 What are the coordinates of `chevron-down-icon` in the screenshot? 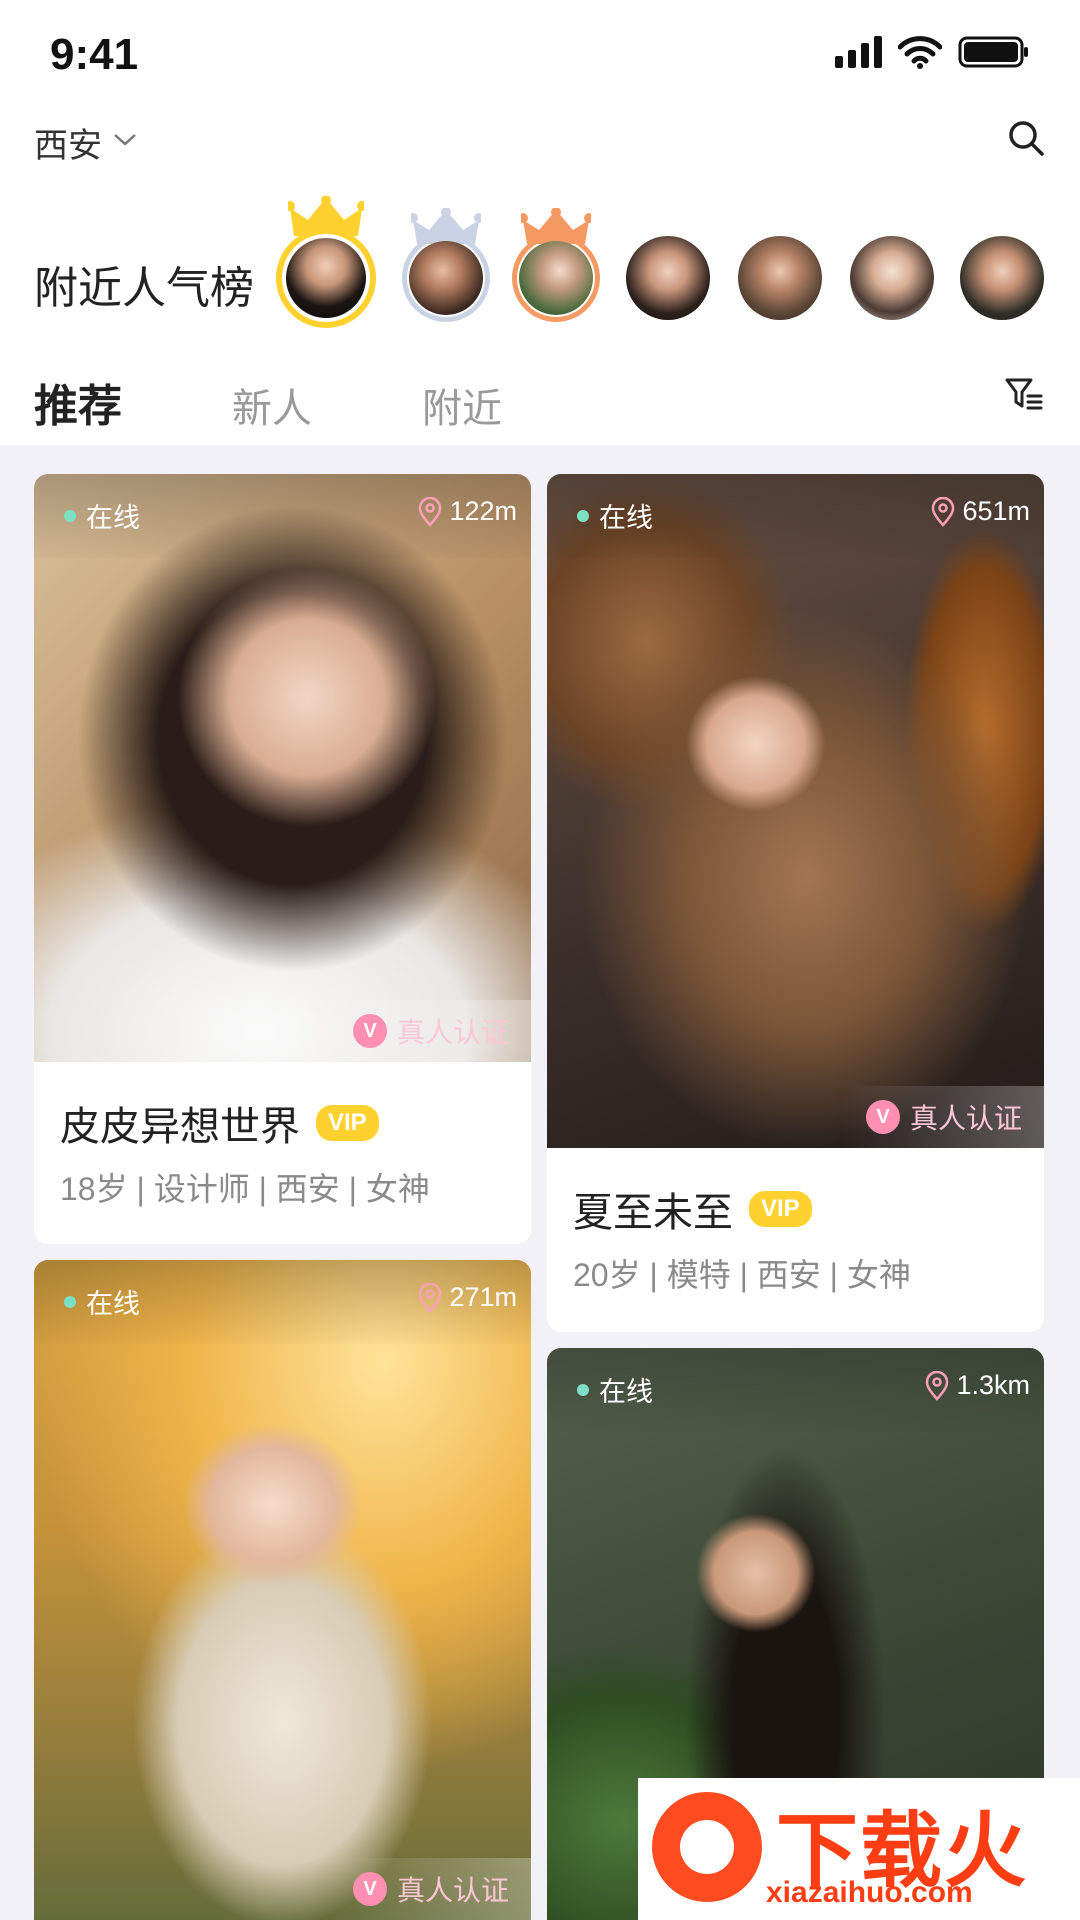 It's located at (125, 142).